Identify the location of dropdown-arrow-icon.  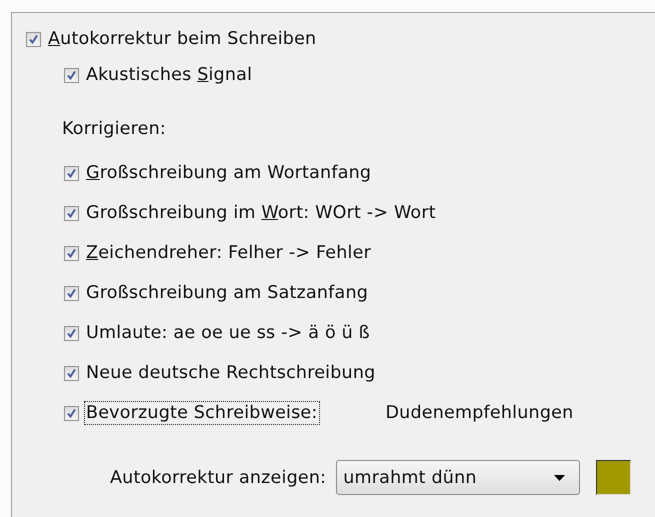
(560, 477).